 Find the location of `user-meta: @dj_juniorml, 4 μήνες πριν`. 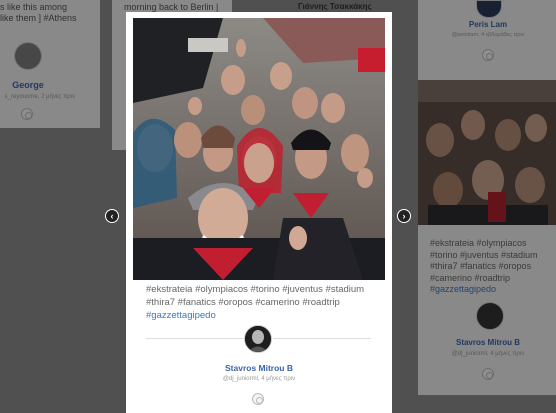

user-meta: @dj_juniorml, 4 μήνες πριν is located at coordinates (259, 379).